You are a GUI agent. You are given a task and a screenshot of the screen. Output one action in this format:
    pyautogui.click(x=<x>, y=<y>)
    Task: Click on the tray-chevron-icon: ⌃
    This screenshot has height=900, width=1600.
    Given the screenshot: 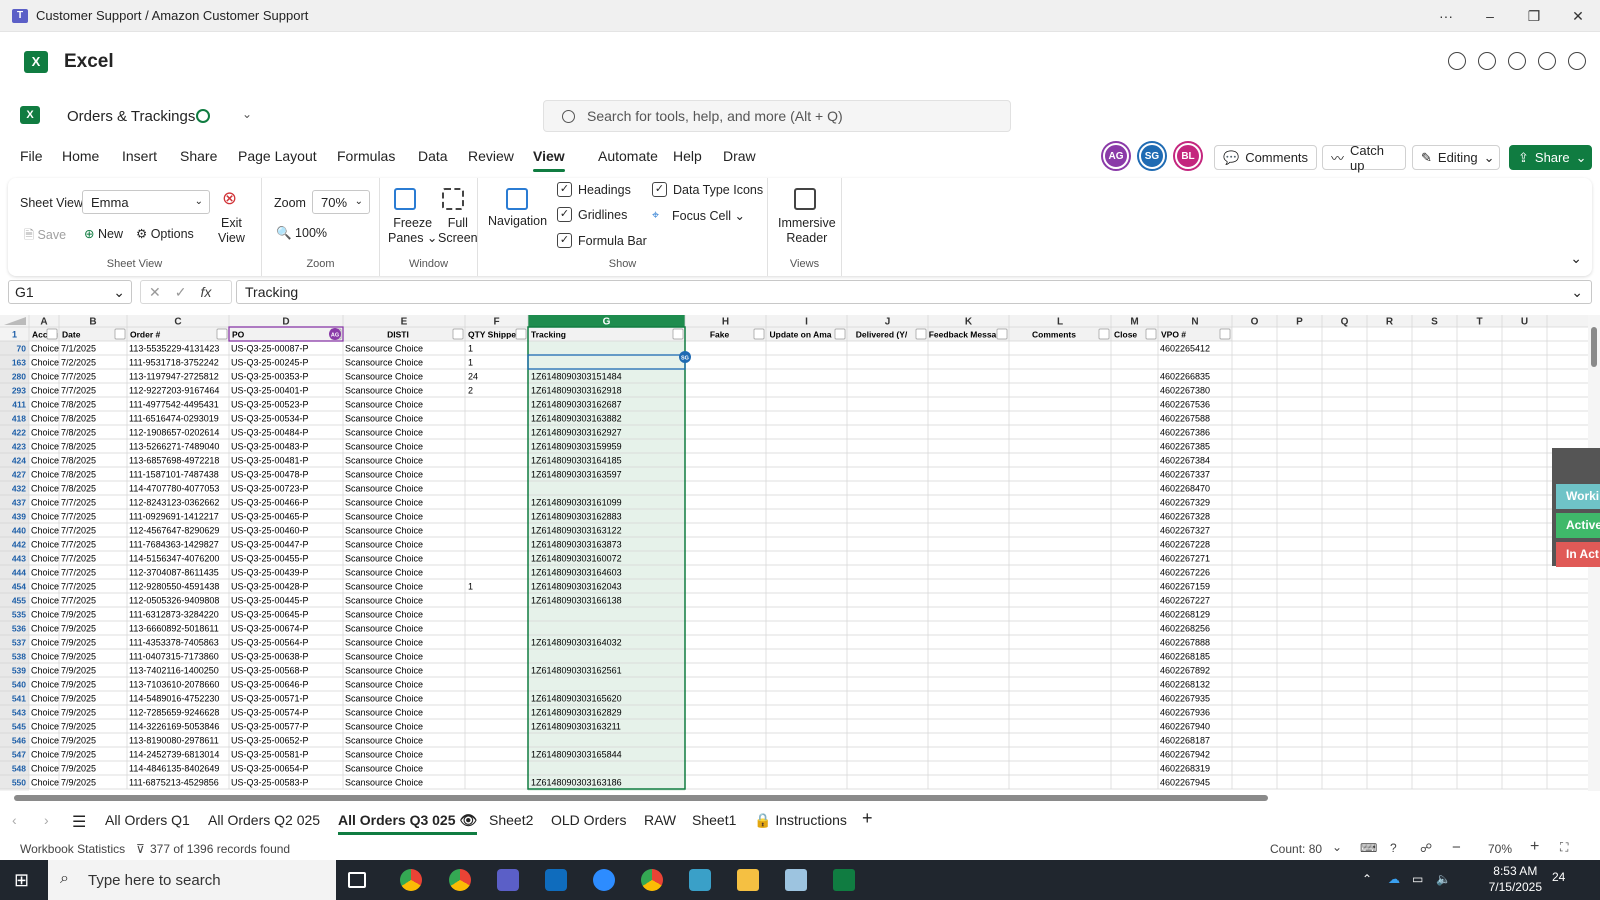 What is the action you would take?
    pyautogui.click(x=1367, y=879)
    